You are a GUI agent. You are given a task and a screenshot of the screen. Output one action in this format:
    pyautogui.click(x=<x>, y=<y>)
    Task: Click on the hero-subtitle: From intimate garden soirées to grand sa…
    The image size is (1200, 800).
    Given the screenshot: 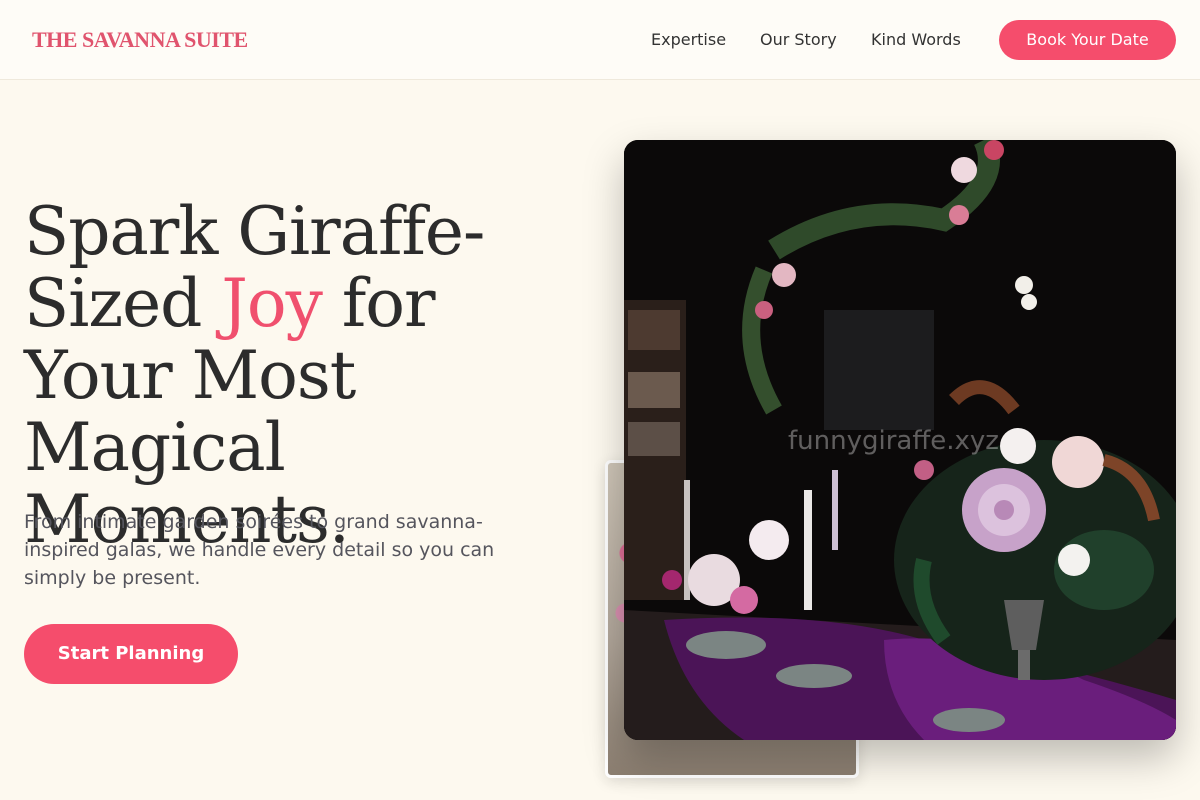 What is the action you would take?
    pyautogui.click(x=259, y=550)
    